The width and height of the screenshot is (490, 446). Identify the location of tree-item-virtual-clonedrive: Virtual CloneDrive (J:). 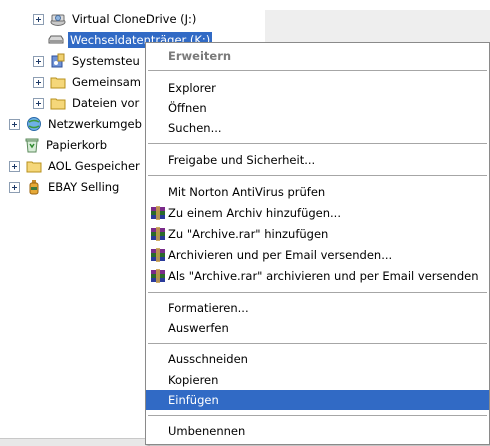
(115, 19).